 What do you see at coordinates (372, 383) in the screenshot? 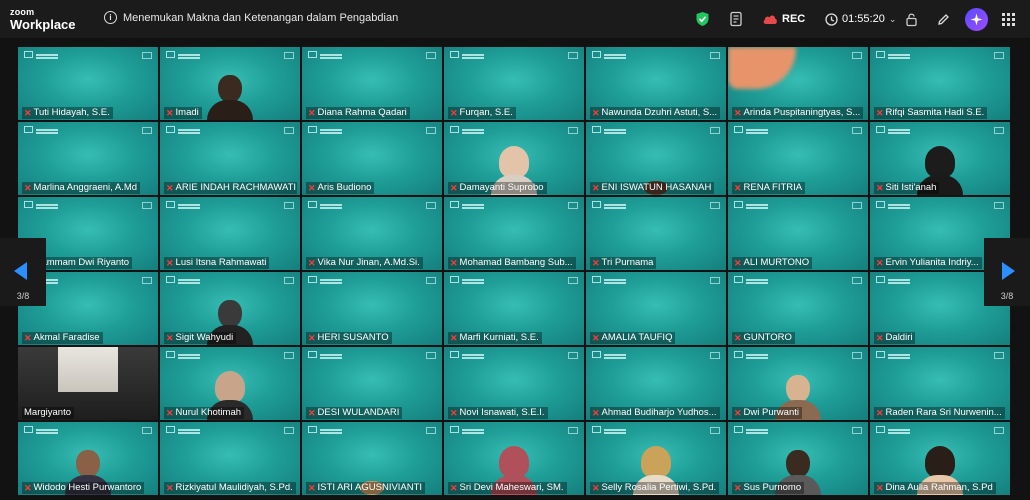
I see `participant-tile: ✕ DESI WULANDARI` at bounding box center [372, 383].